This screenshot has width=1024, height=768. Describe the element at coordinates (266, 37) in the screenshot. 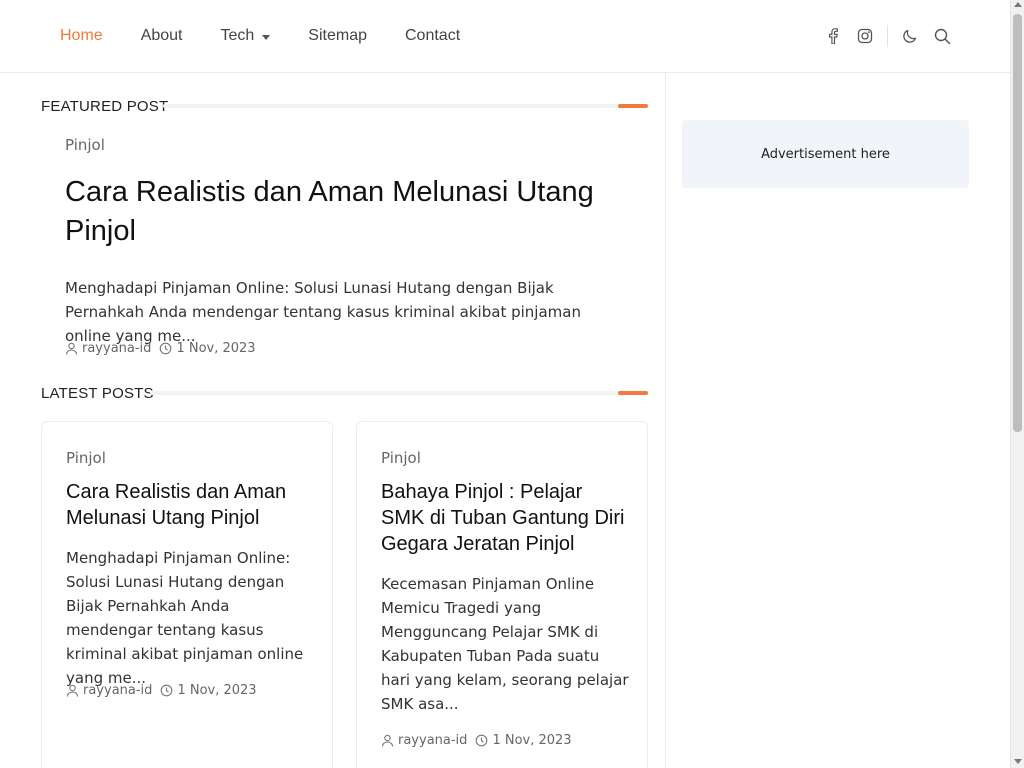

I see `caret-down-icon` at that location.